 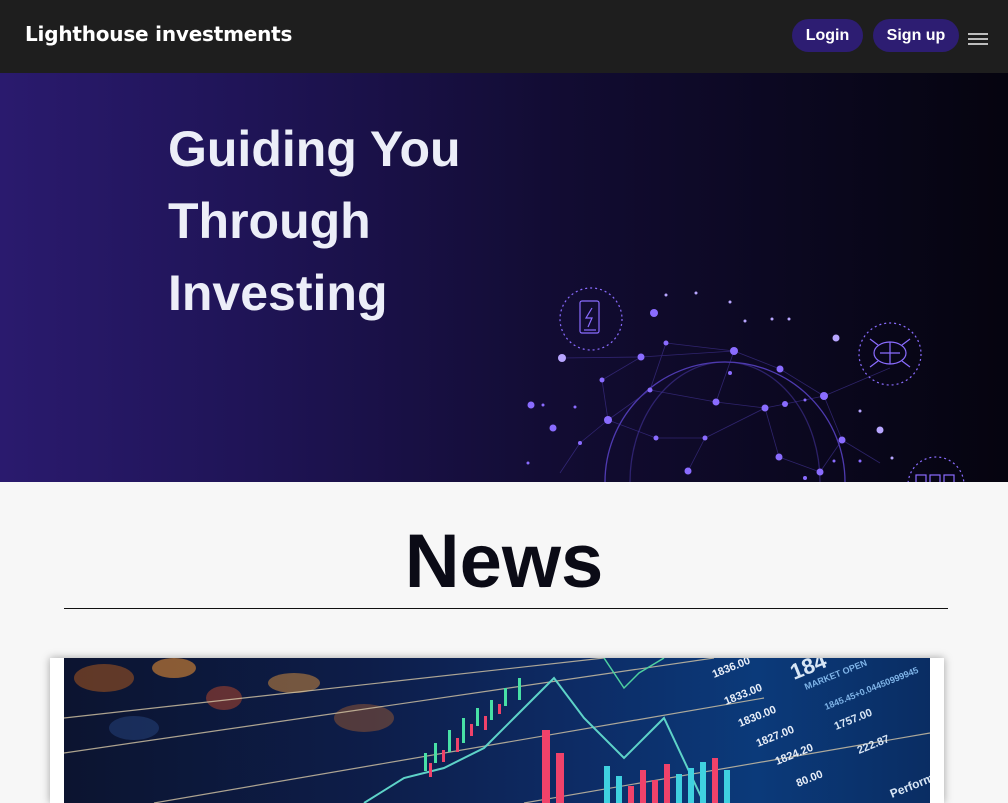 What do you see at coordinates (810, 778) in the screenshot?
I see `price-label: 80.00` at bounding box center [810, 778].